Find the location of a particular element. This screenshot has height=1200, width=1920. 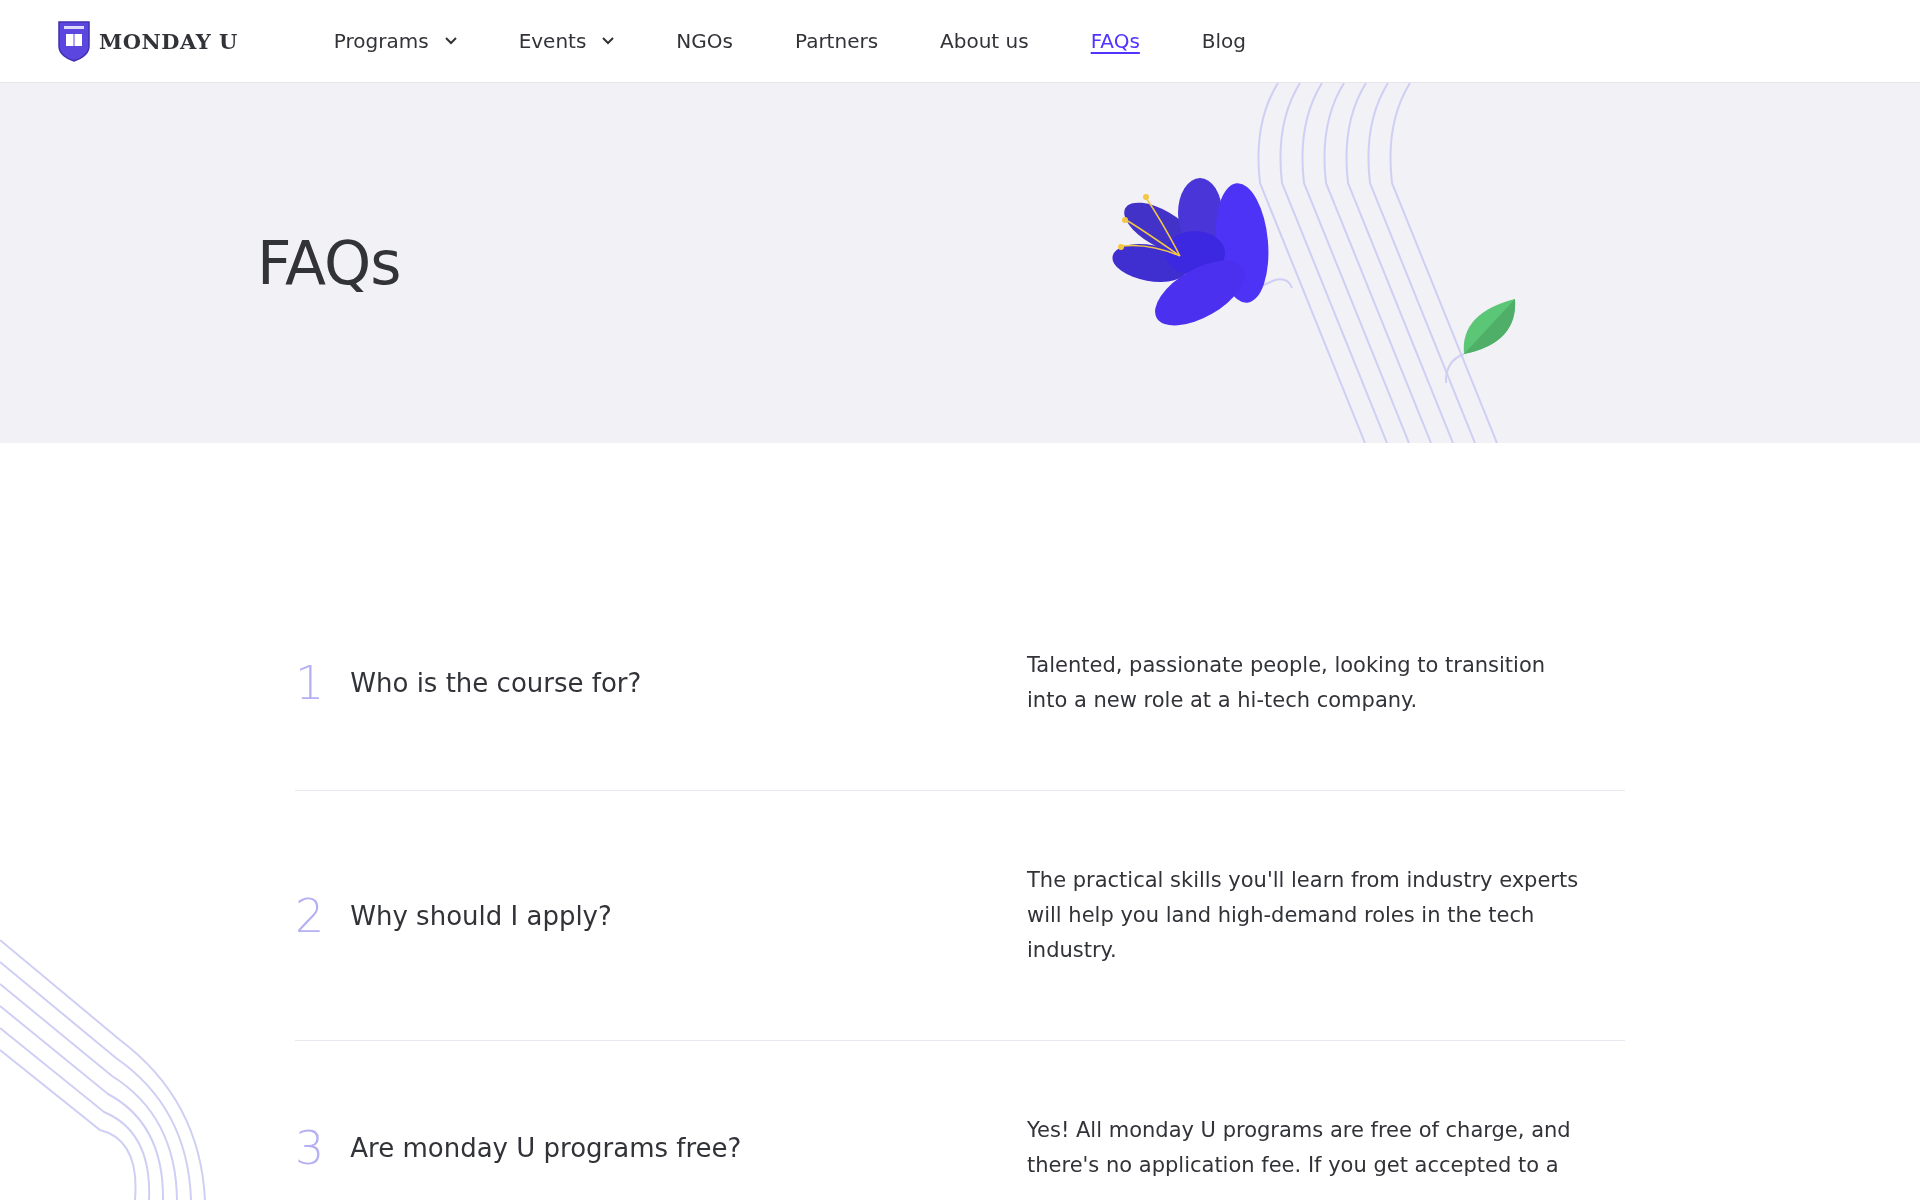

faq-answer: The practical skills you'll learn from industry experts will help you land high-demand roles in the tech industry. is located at coordinates (1303, 915).